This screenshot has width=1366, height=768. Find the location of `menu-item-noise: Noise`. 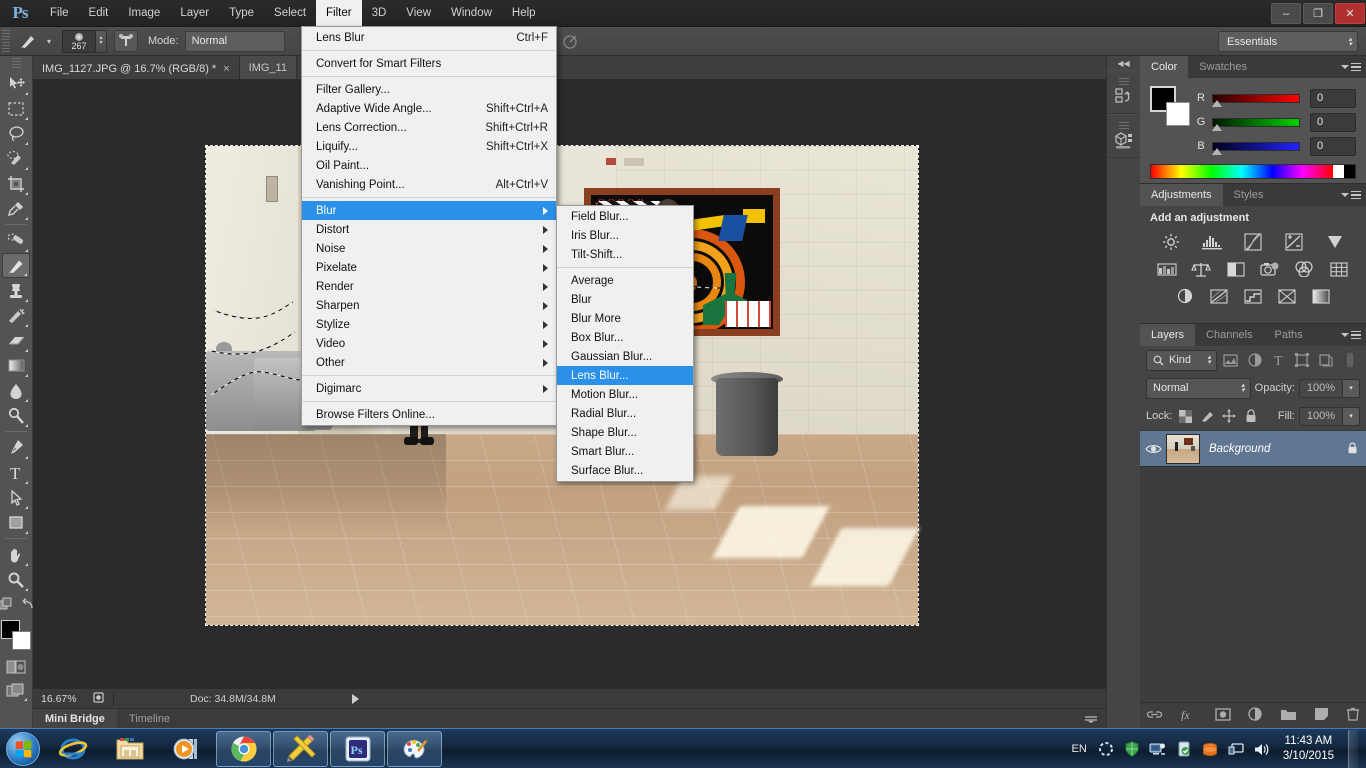

menu-item-noise: Noise is located at coordinates (429, 248).